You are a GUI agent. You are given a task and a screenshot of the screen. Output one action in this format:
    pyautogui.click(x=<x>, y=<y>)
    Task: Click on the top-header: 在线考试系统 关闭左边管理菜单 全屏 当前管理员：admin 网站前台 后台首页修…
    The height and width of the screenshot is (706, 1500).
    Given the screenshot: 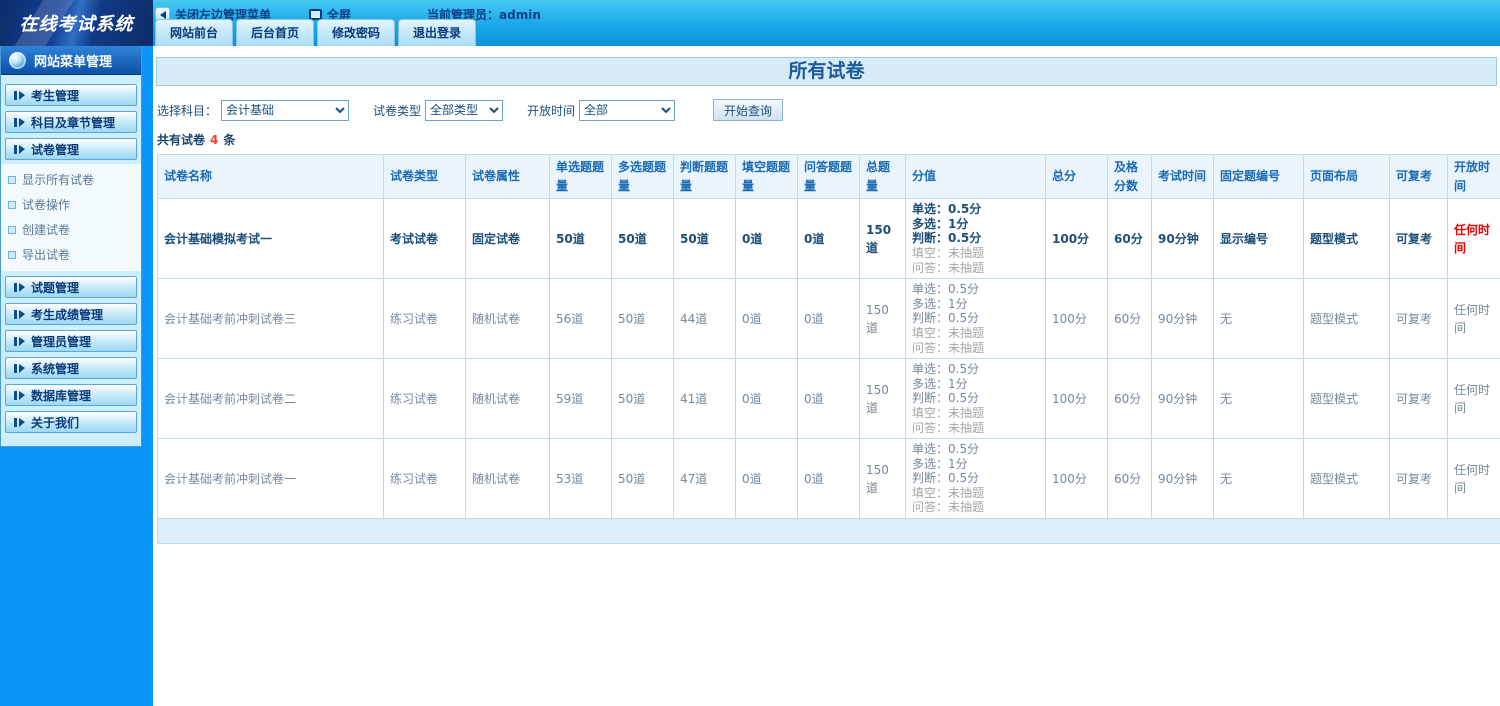 What is the action you would take?
    pyautogui.click(x=750, y=23)
    